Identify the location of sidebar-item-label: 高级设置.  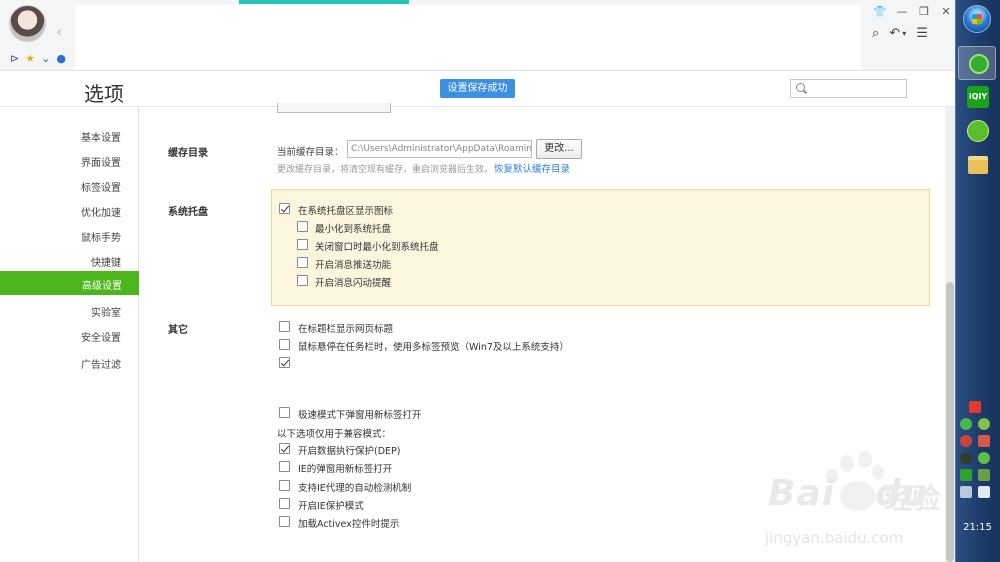
(102, 286).